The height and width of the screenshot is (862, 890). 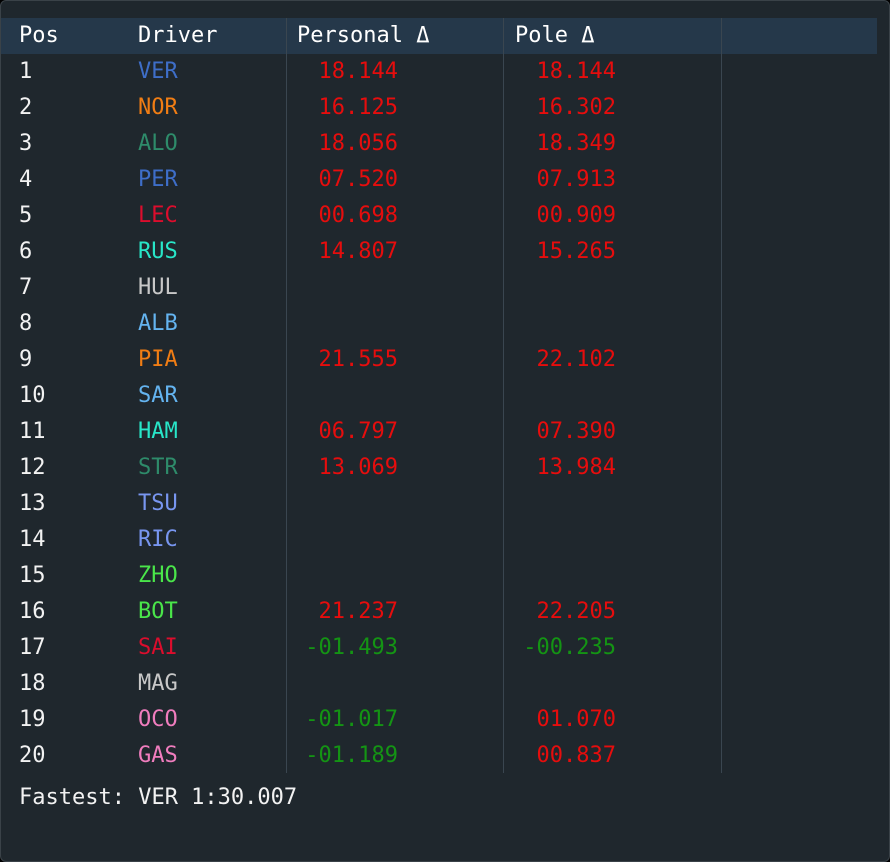 I want to click on table-row: 20 GAS -01.189 00.837, so click(x=439, y=756).